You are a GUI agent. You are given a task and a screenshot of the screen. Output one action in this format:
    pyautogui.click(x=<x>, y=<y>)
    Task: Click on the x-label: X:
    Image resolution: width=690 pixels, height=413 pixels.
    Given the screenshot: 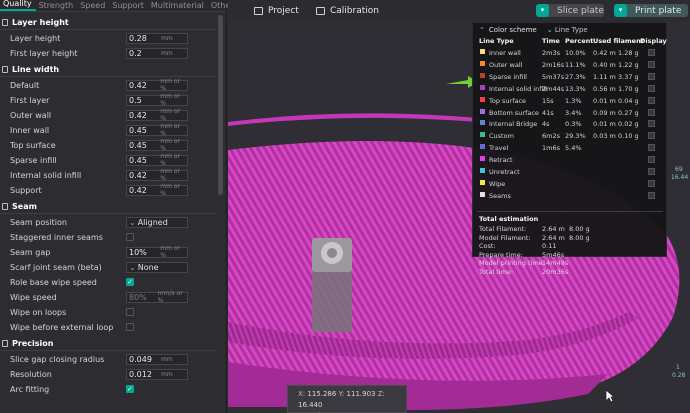 What is the action you would take?
    pyautogui.click(x=302, y=394)
    